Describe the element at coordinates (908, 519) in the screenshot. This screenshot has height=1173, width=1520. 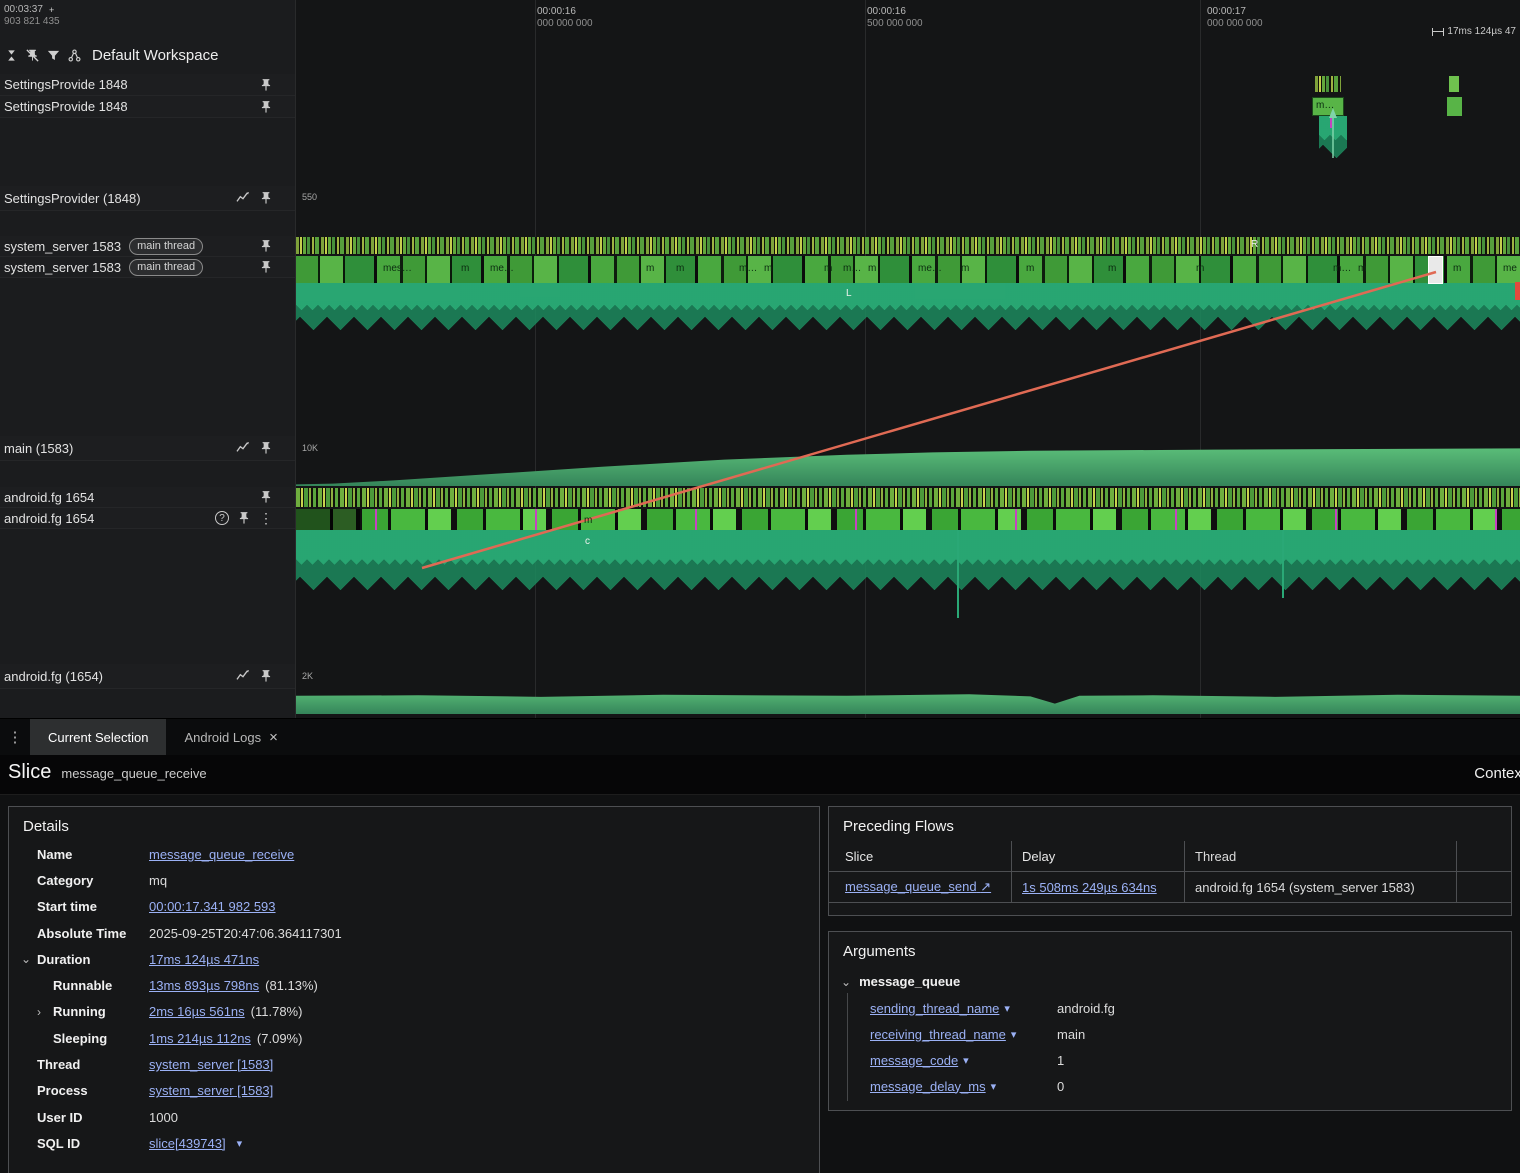
I see `slice-track-androidfg` at that location.